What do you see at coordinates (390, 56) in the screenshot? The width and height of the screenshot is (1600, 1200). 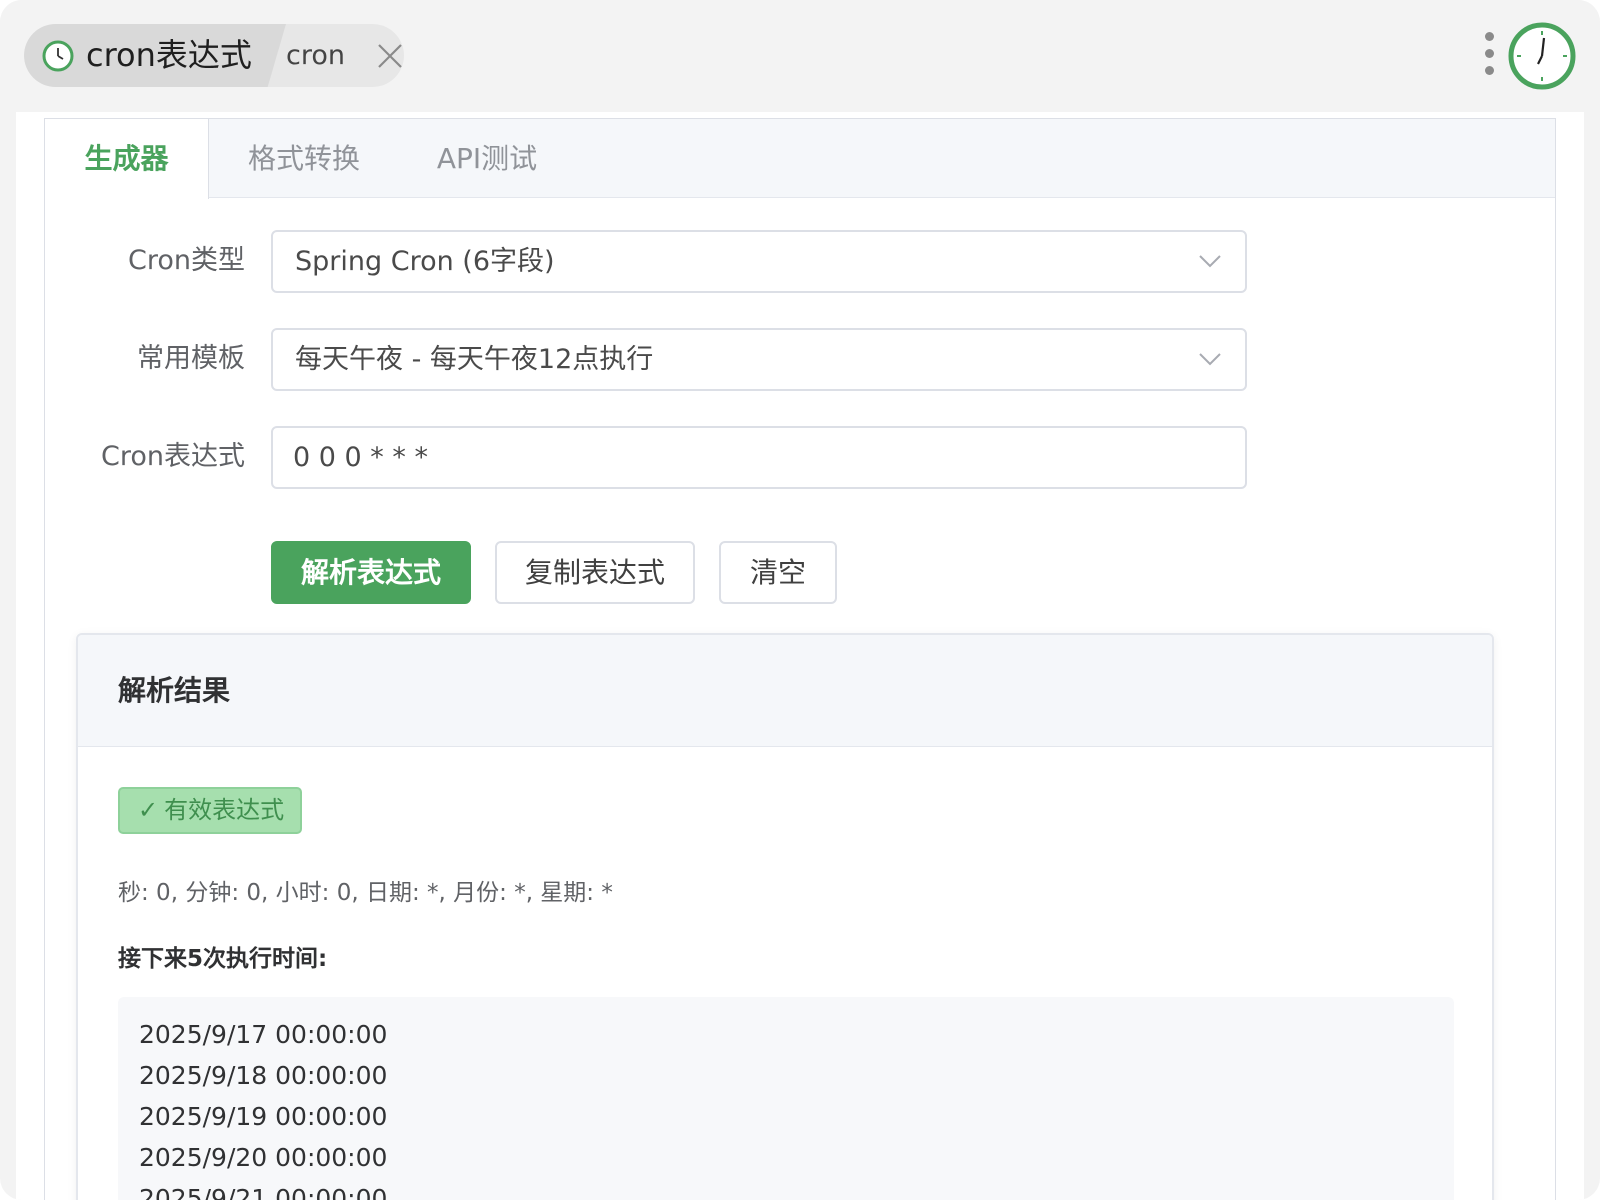 I see `close-icon` at bounding box center [390, 56].